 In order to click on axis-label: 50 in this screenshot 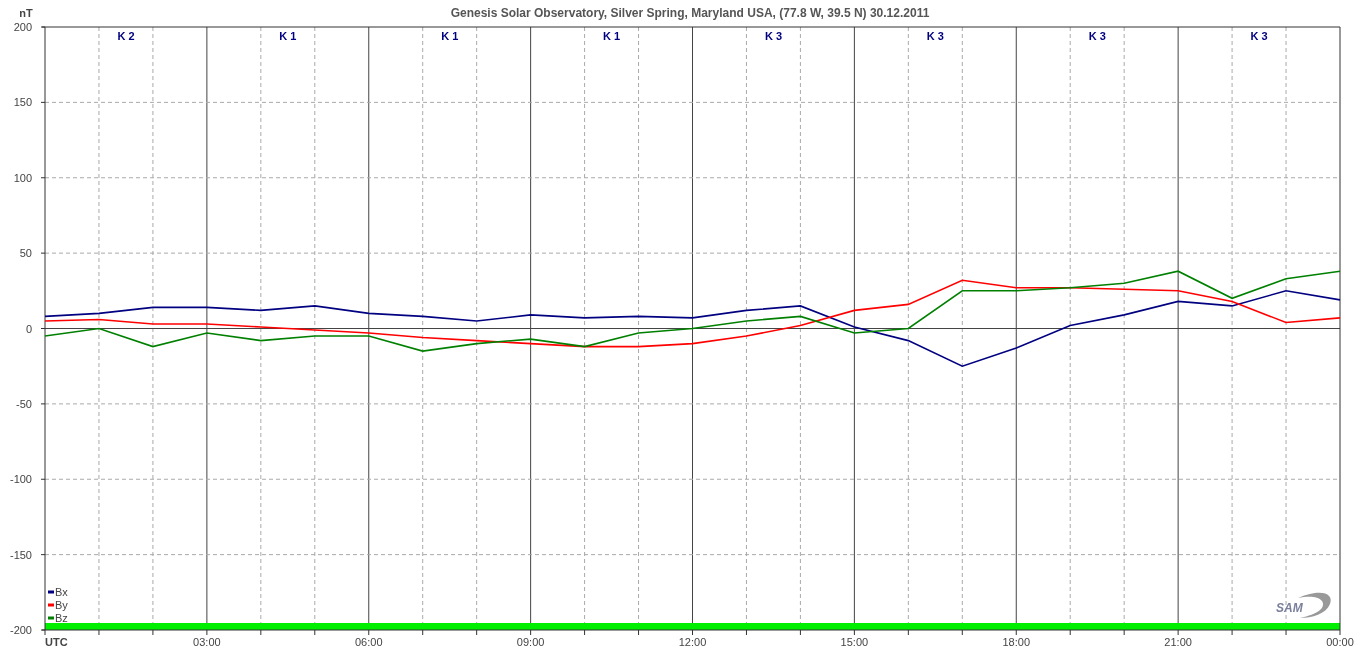, I will do `click(25, 253)`.